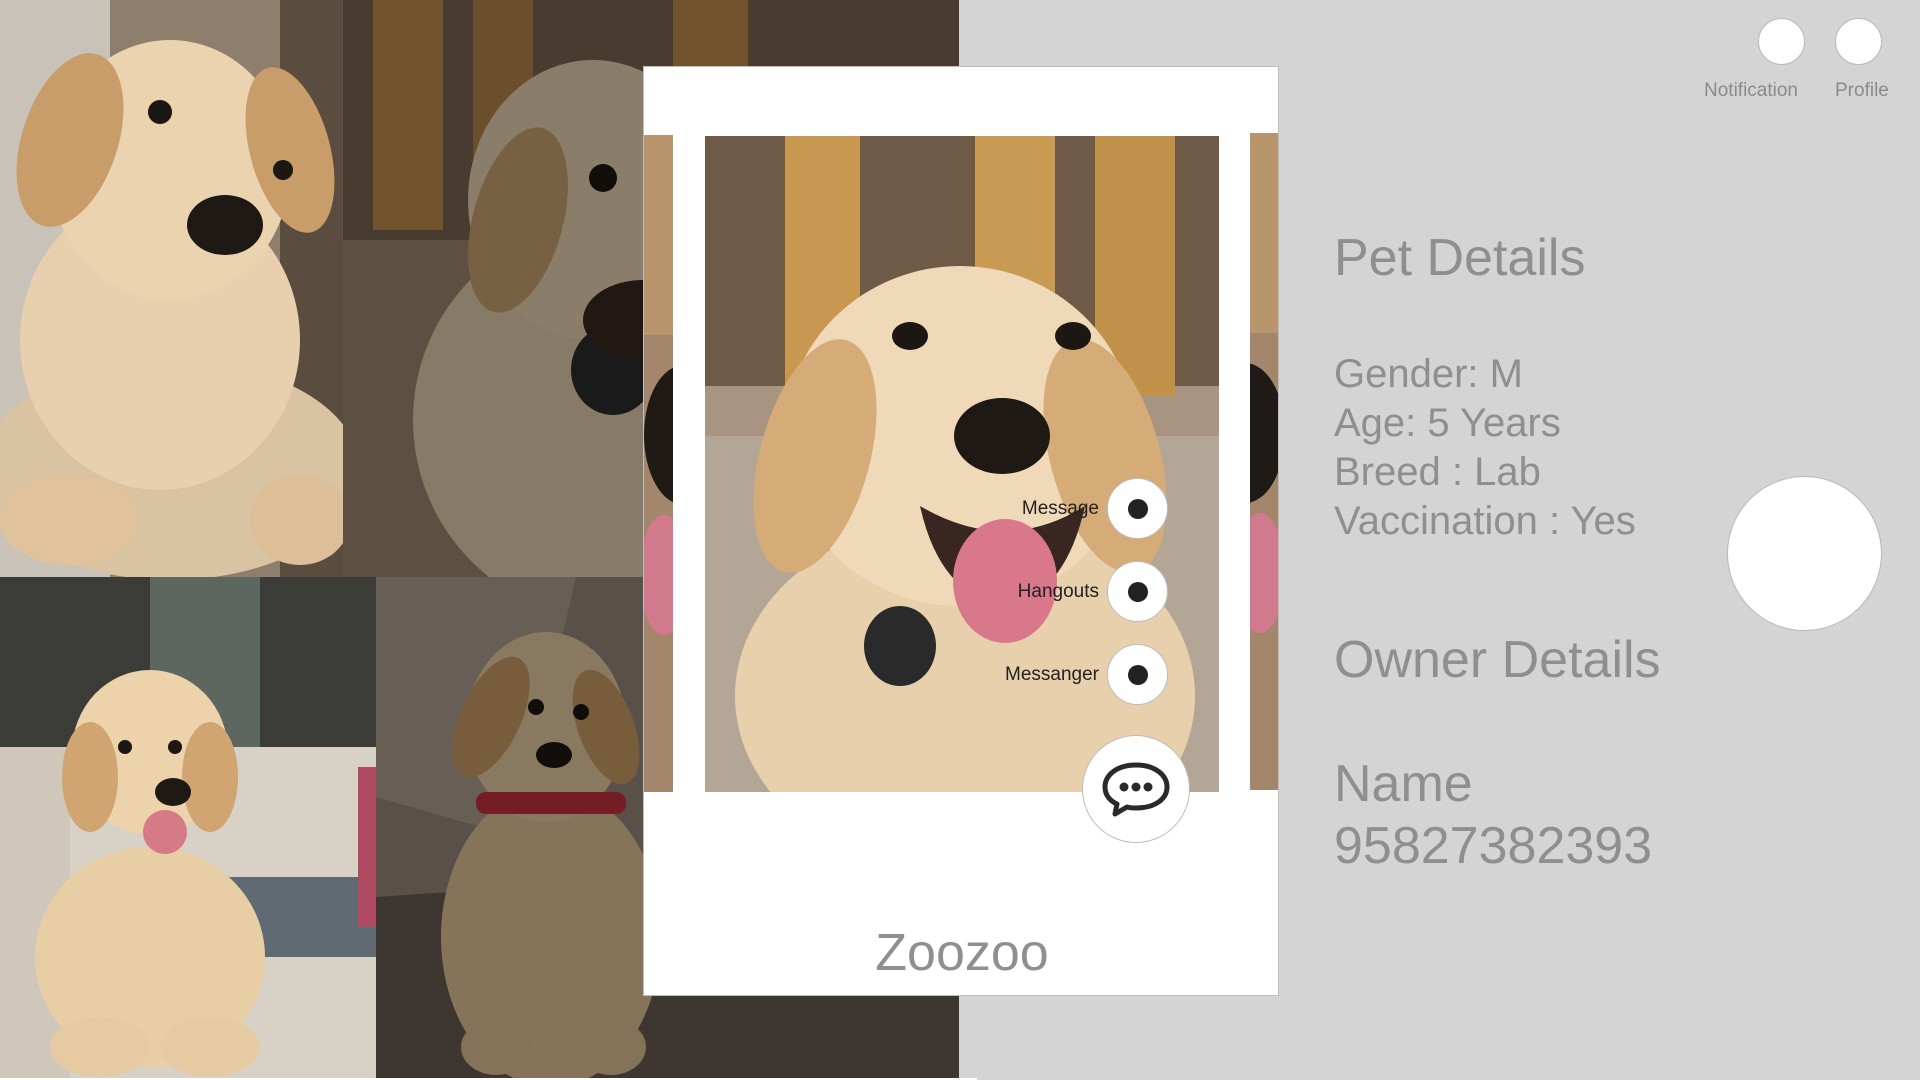 The height and width of the screenshot is (1080, 1920). Describe the element at coordinates (658, 463) in the screenshot. I see `previous-pet-photo` at that location.